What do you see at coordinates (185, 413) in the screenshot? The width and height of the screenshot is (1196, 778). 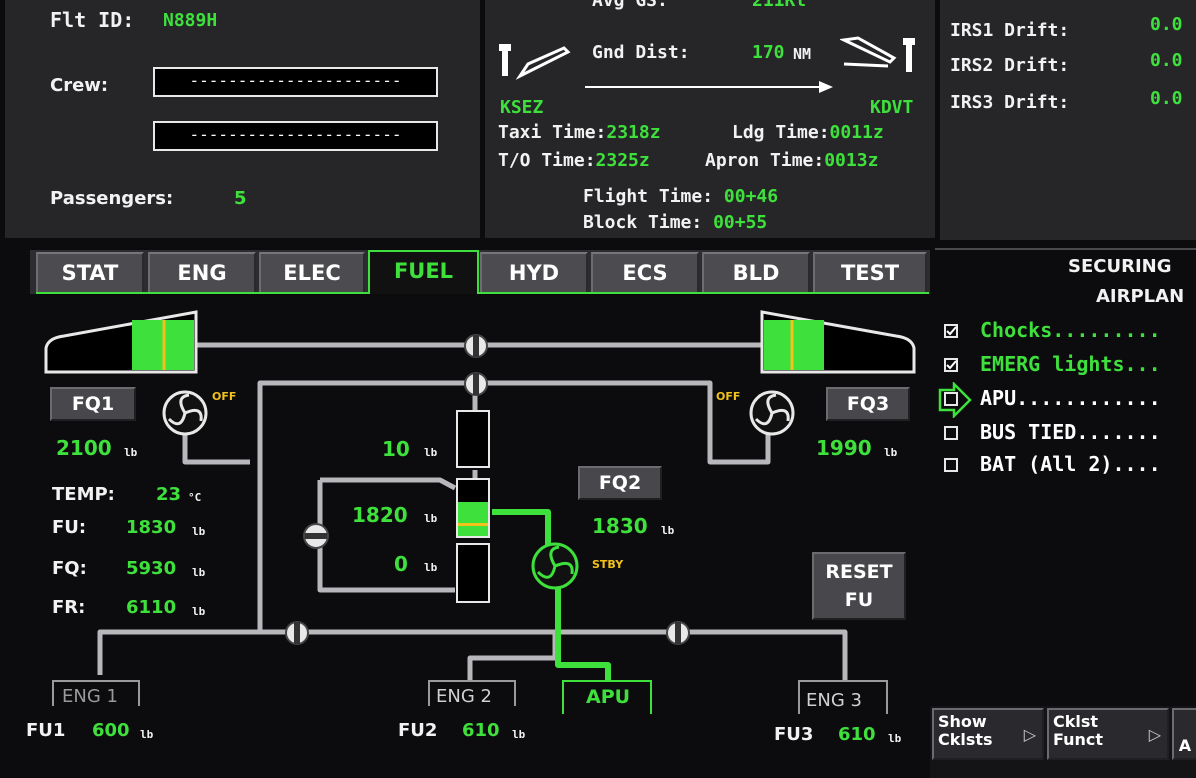 I see `left-pump-icon` at bounding box center [185, 413].